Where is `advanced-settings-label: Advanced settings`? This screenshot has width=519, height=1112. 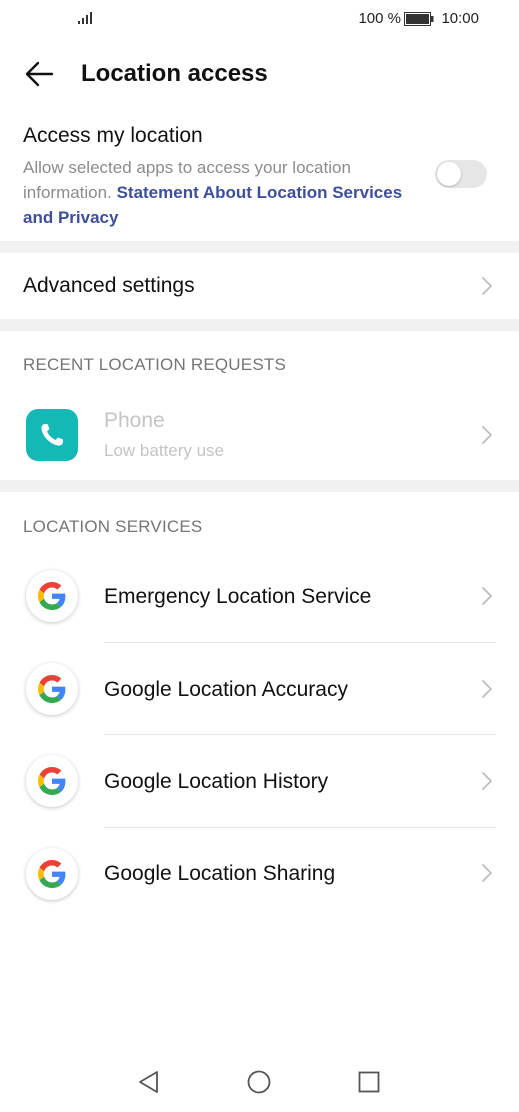 advanced-settings-label: Advanced settings is located at coordinates (109, 285).